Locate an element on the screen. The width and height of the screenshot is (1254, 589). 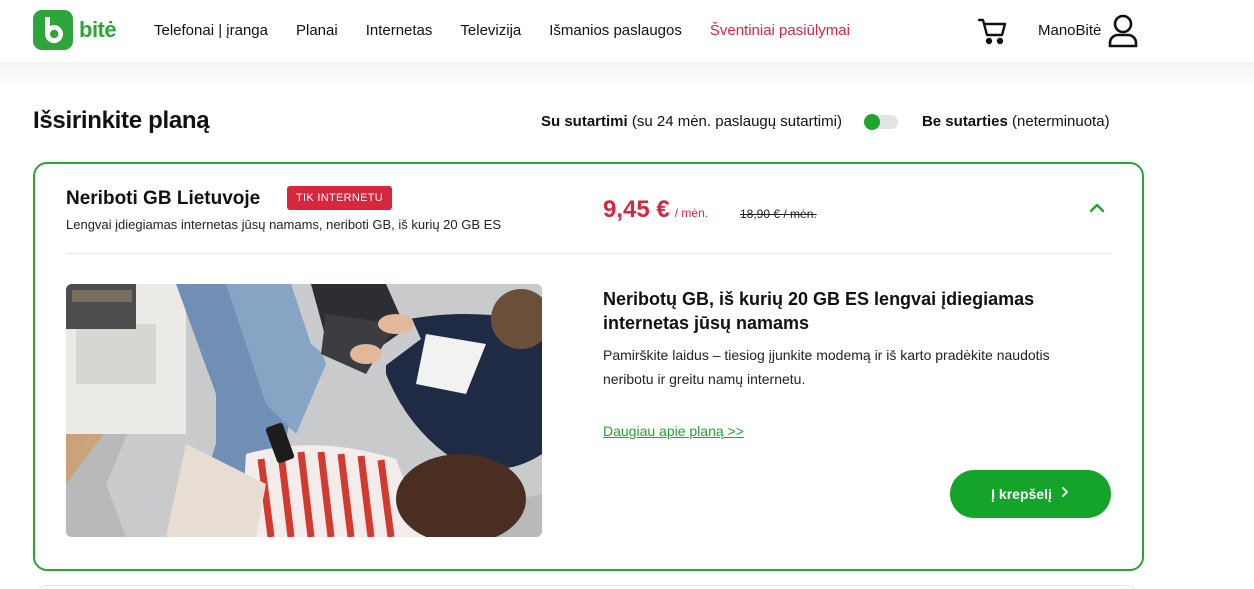
next-plan-card is located at coordinates (587, 587).